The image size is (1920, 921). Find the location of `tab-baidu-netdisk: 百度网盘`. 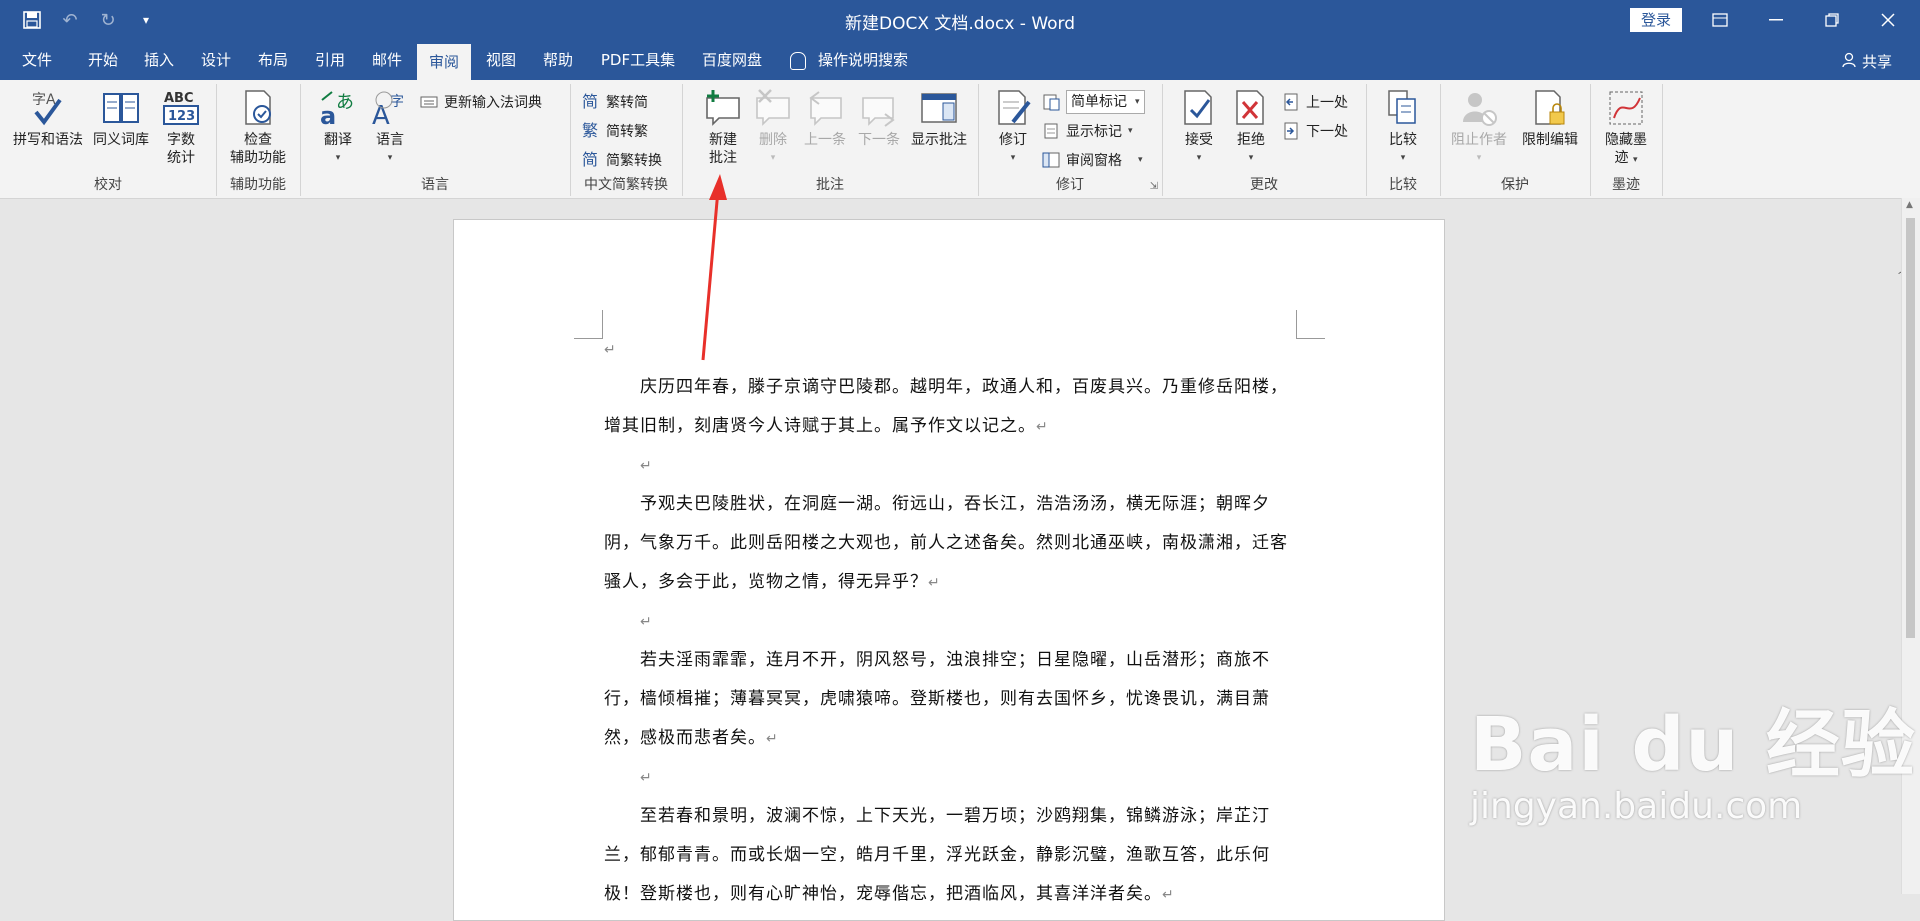

tab-baidu-netdisk: 百度网盘 is located at coordinates (732, 60).